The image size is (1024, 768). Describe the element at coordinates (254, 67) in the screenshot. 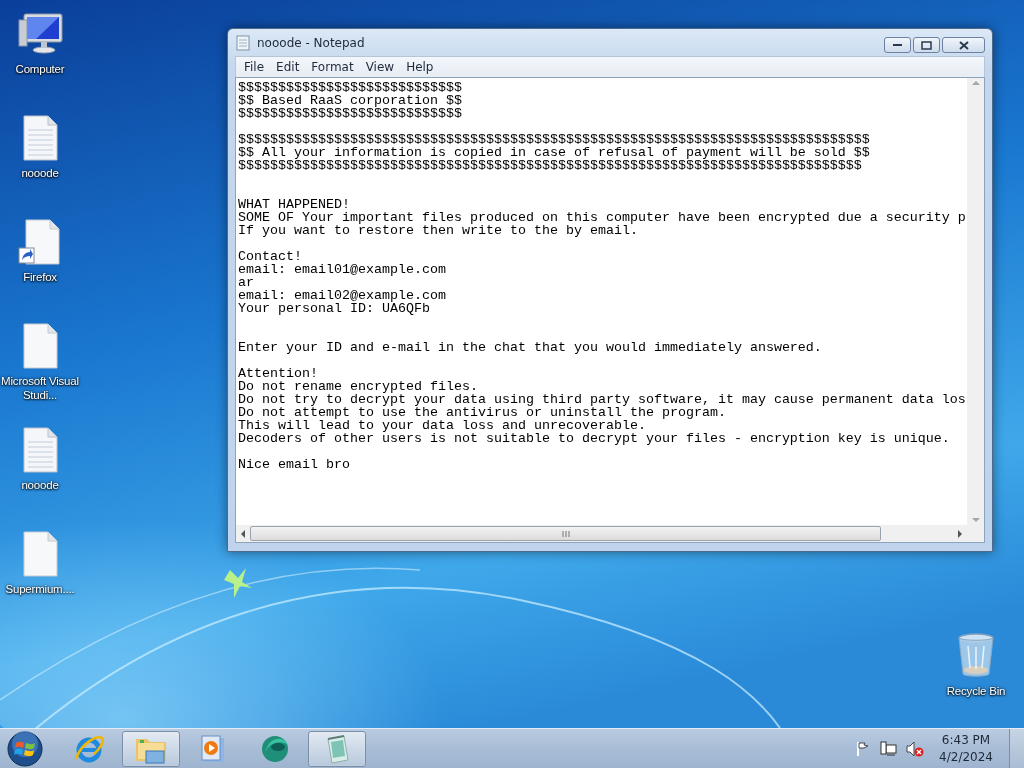

I see `menu-item: File` at that location.